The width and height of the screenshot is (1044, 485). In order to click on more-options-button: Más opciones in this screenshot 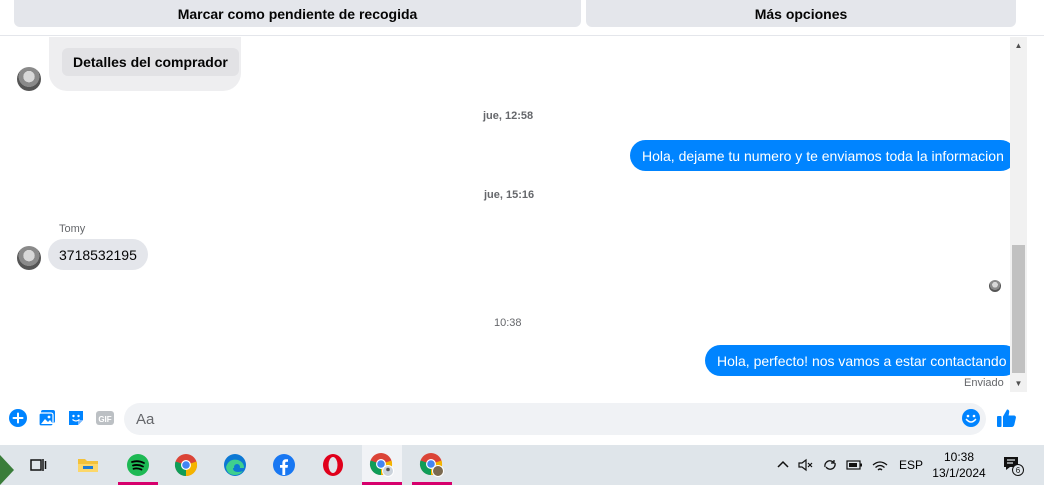, I will do `click(801, 13)`.